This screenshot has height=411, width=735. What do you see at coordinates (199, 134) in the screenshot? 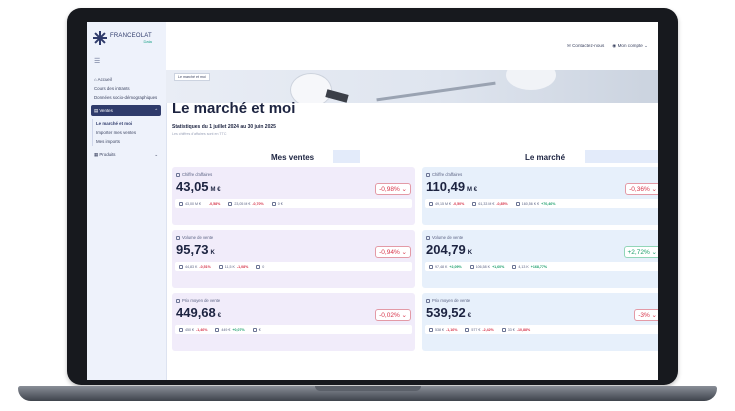
I see `page-note: Les chiffres d'affaires sont en TTC` at bounding box center [199, 134].